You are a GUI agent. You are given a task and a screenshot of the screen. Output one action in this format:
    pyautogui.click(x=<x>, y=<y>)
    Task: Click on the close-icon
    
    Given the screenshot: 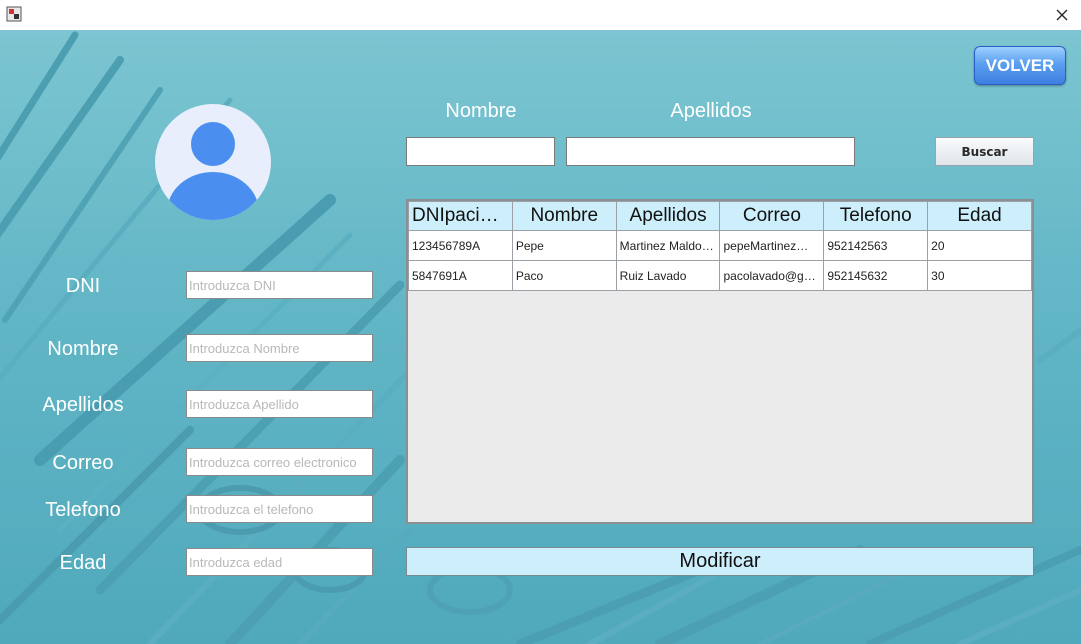 What is the action you would take?
    pyautogui.click(x=1062, y=15)
    